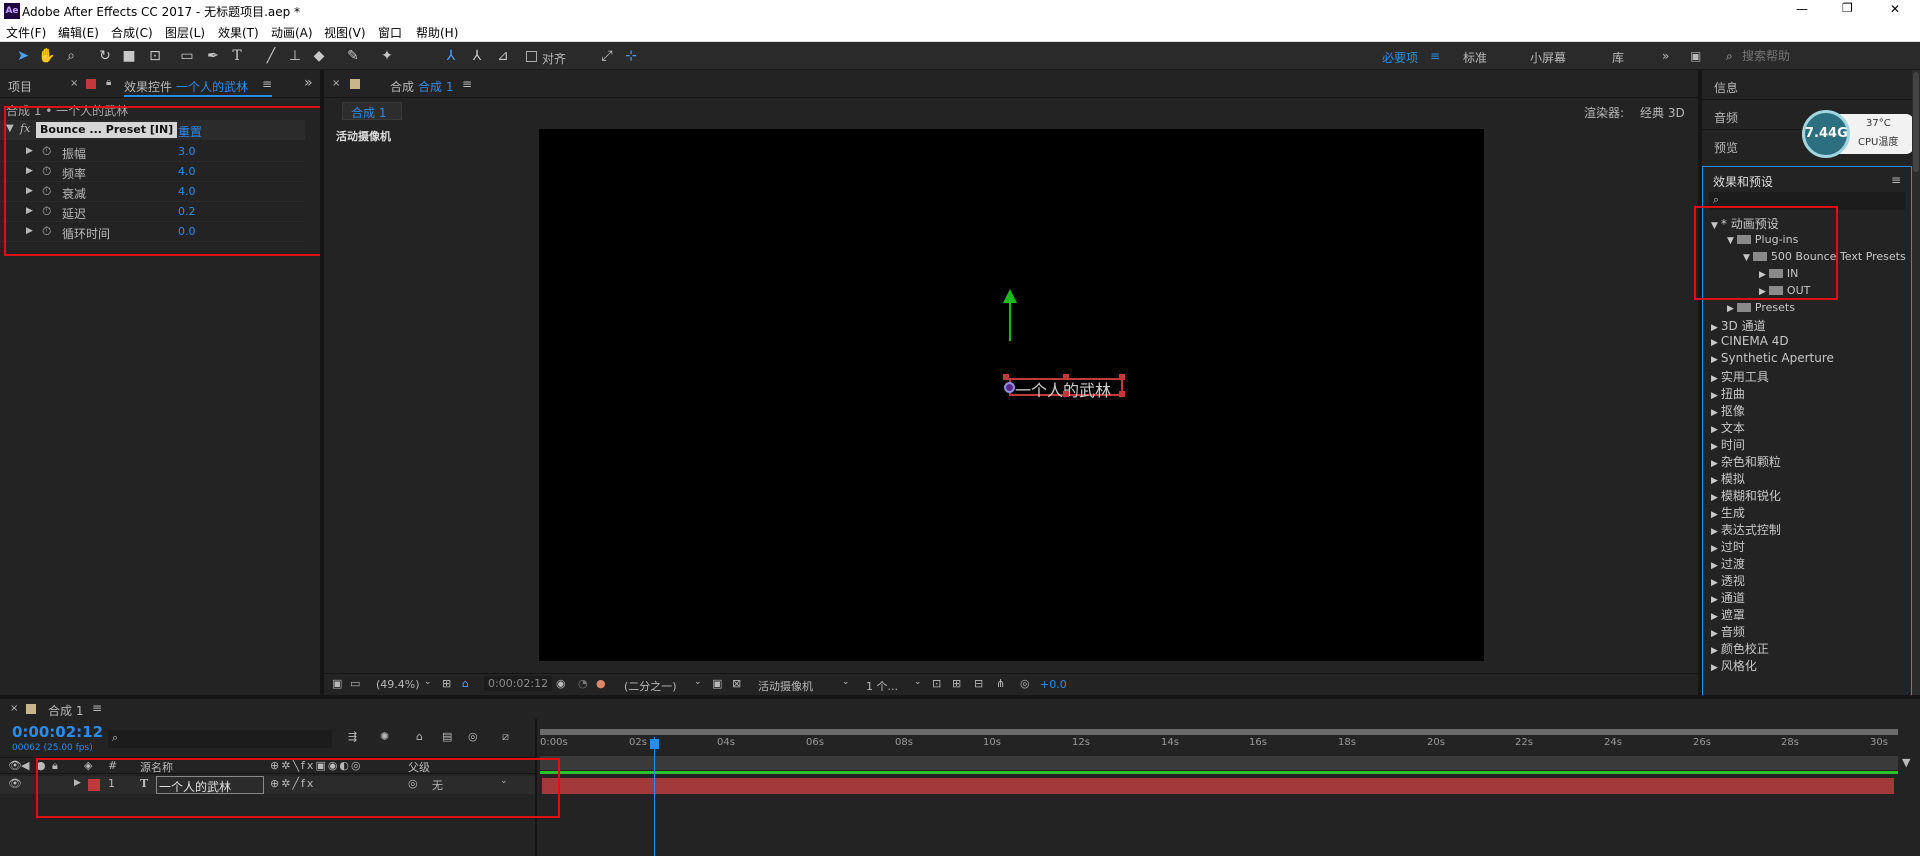 This screenshot has width=1920, height=856. I want to click on tab-project: 项目, so click(20, 86).